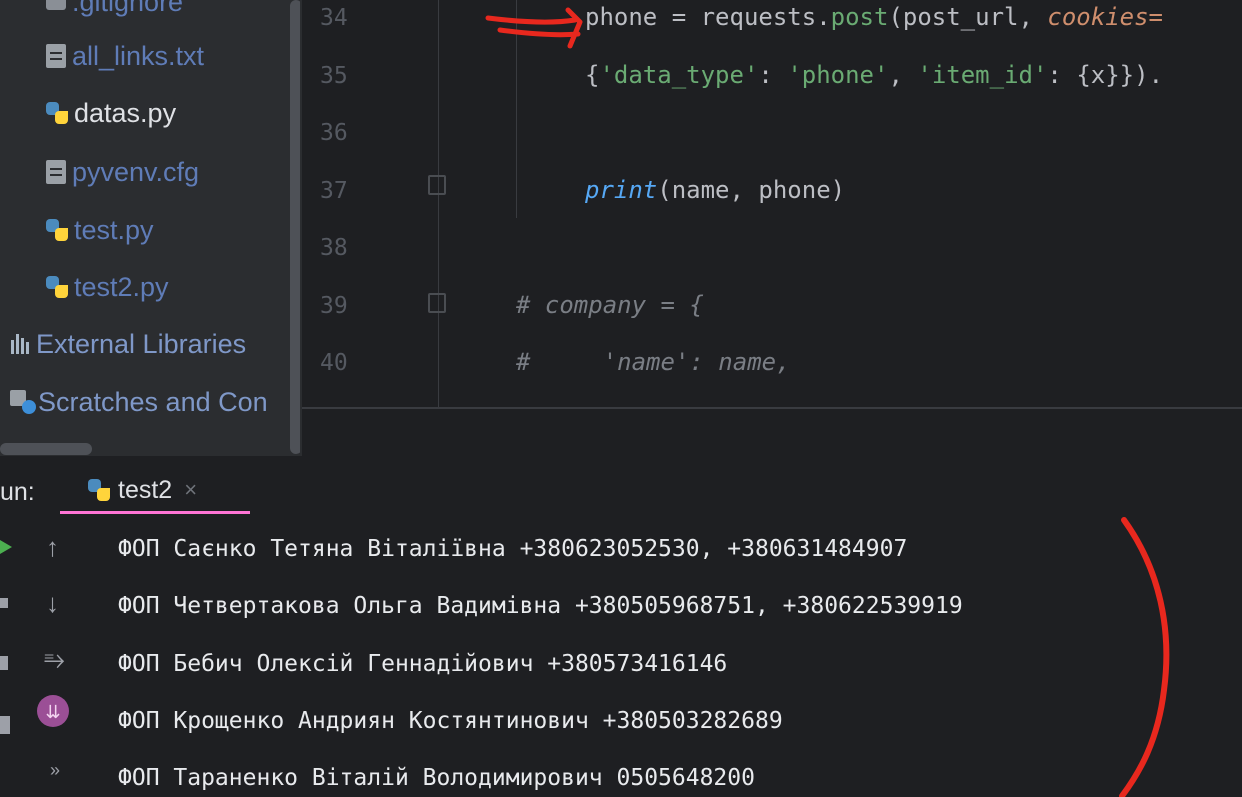 Image resolution: width=1242 pixels, height=797 pixels. What do you see at coordinates (334, 306) in the screenshot?
I see `line-number: 39` at bounding box center [334, 306].